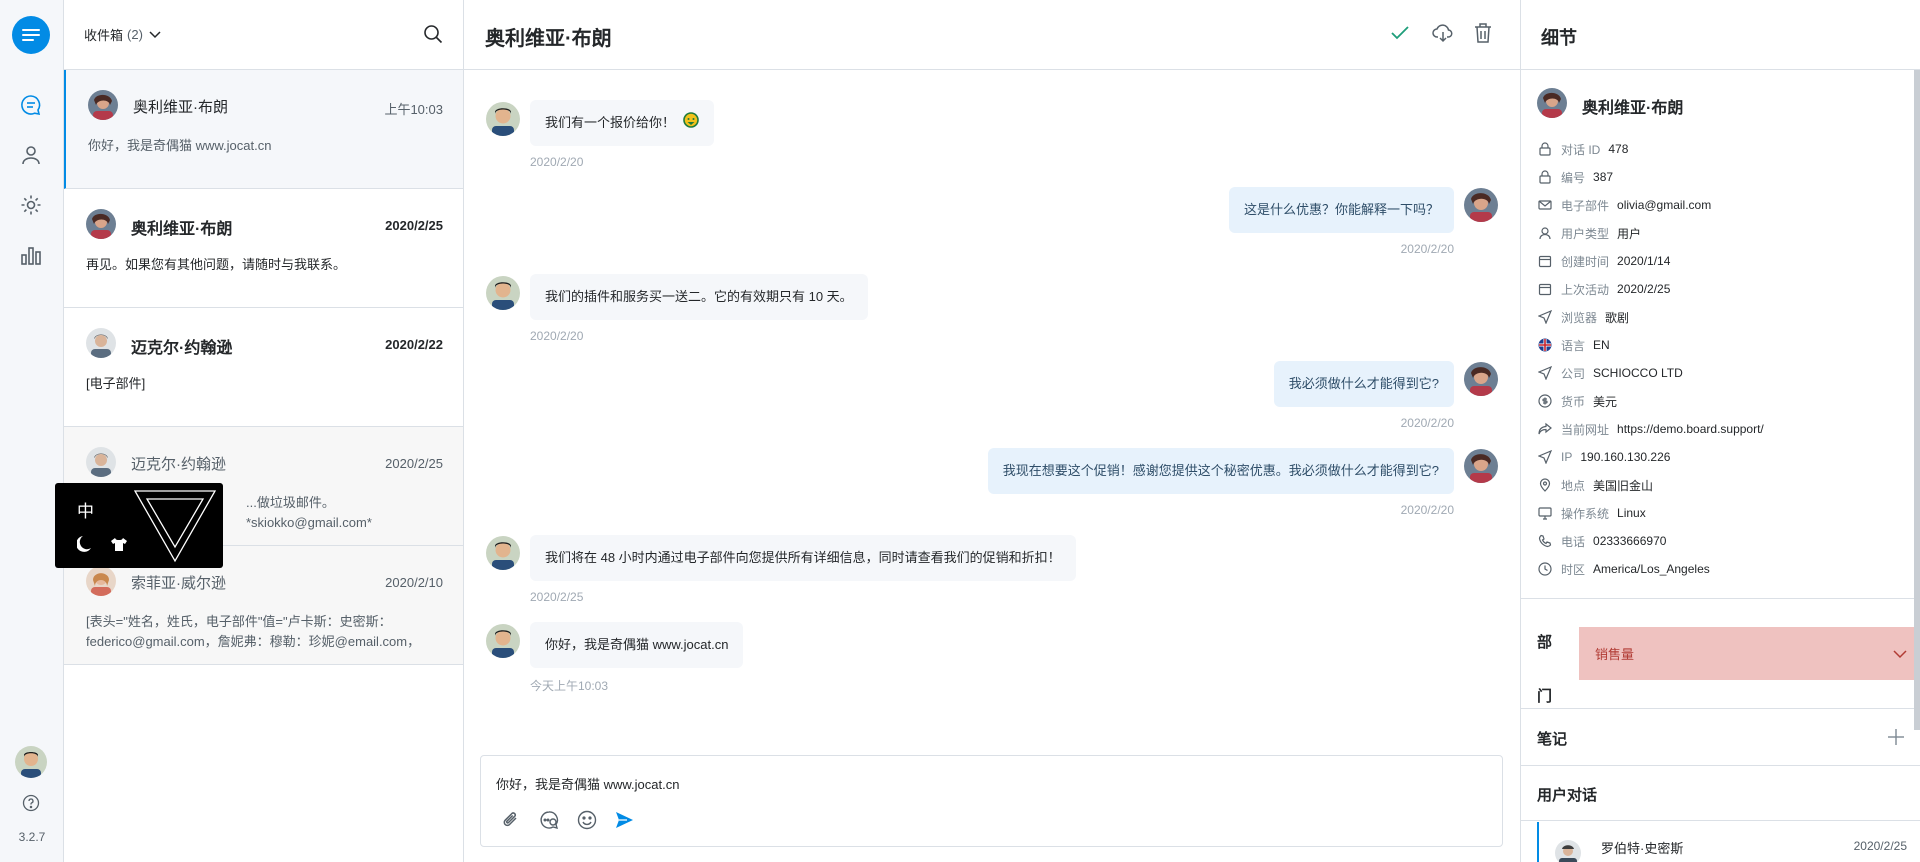  Describe the element at coordinates (637, 644) in the screenshot. I see `message-text: 你好，我是奇偶猫 www.jocat.cn` at that location.